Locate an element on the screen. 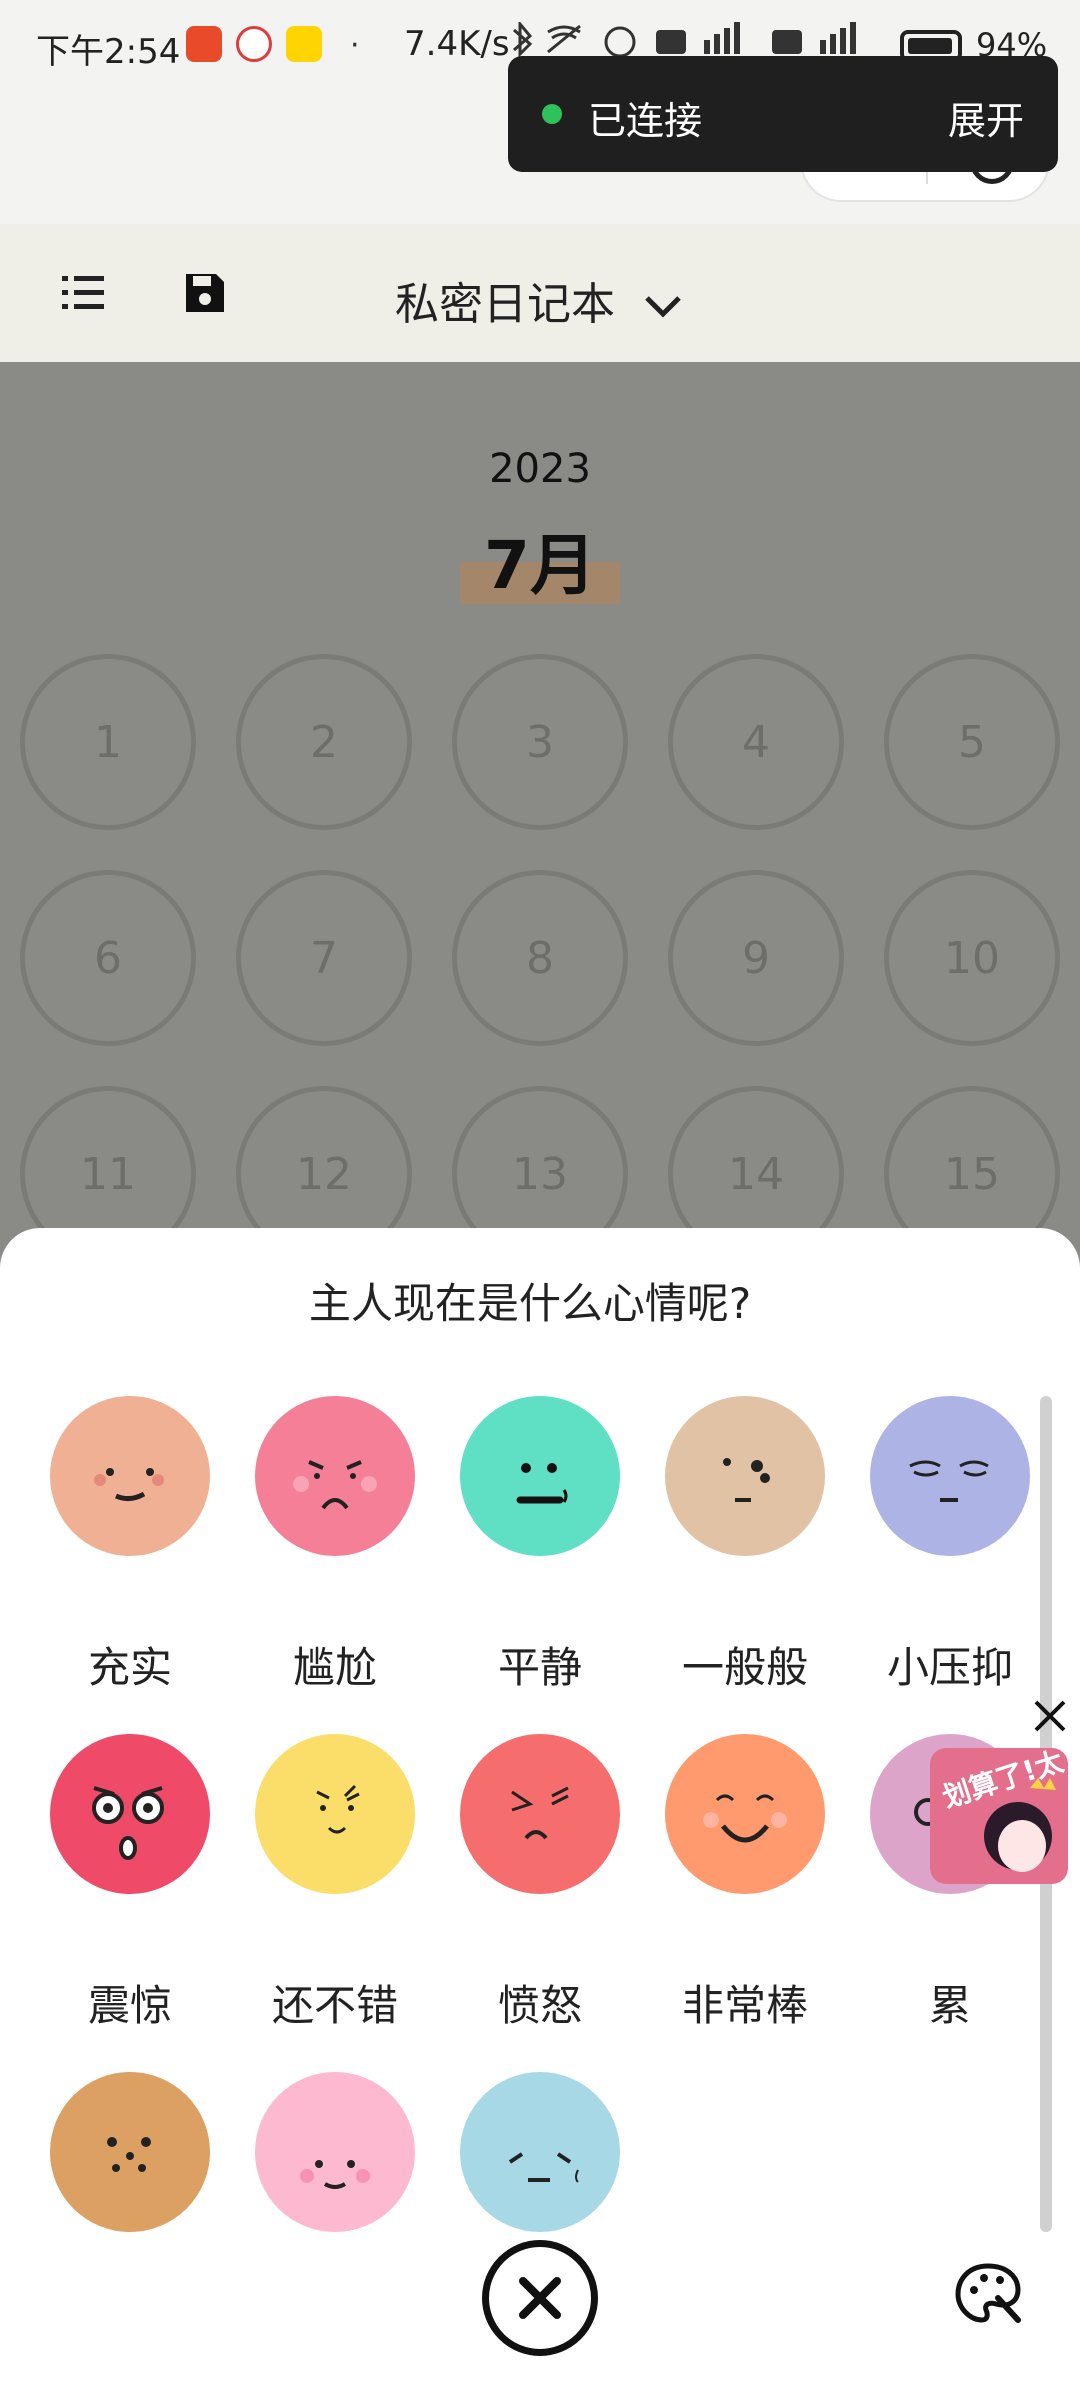 This screenshot has width=1080, height=2400. close-icon is located at coordinates (540, 2298).